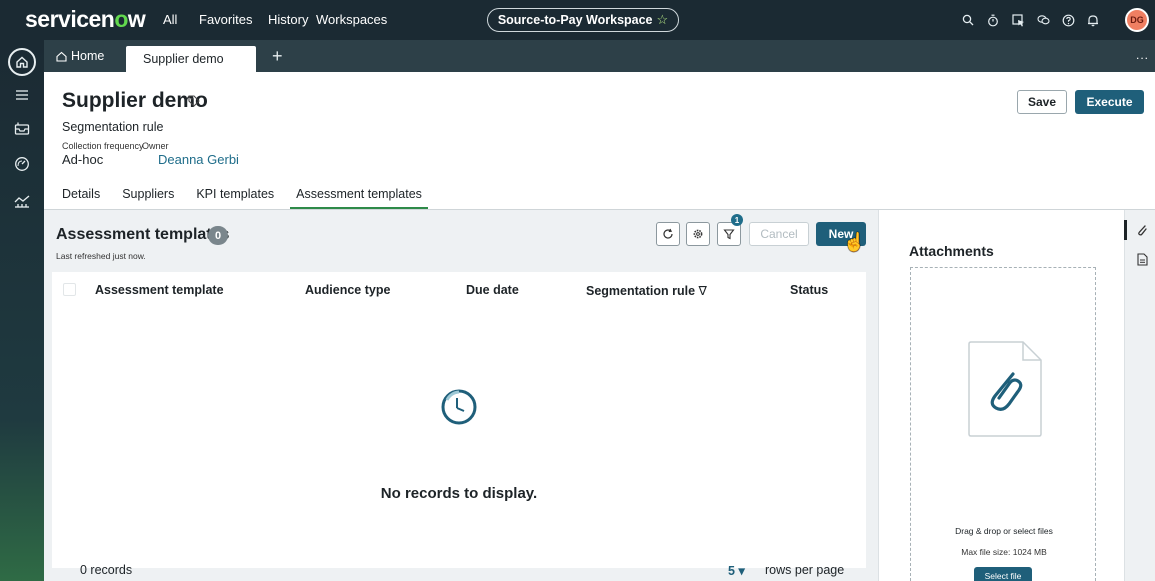  Describe the element at coordinates (22, 62) in the screenshot. I see `home-icon` at that location.